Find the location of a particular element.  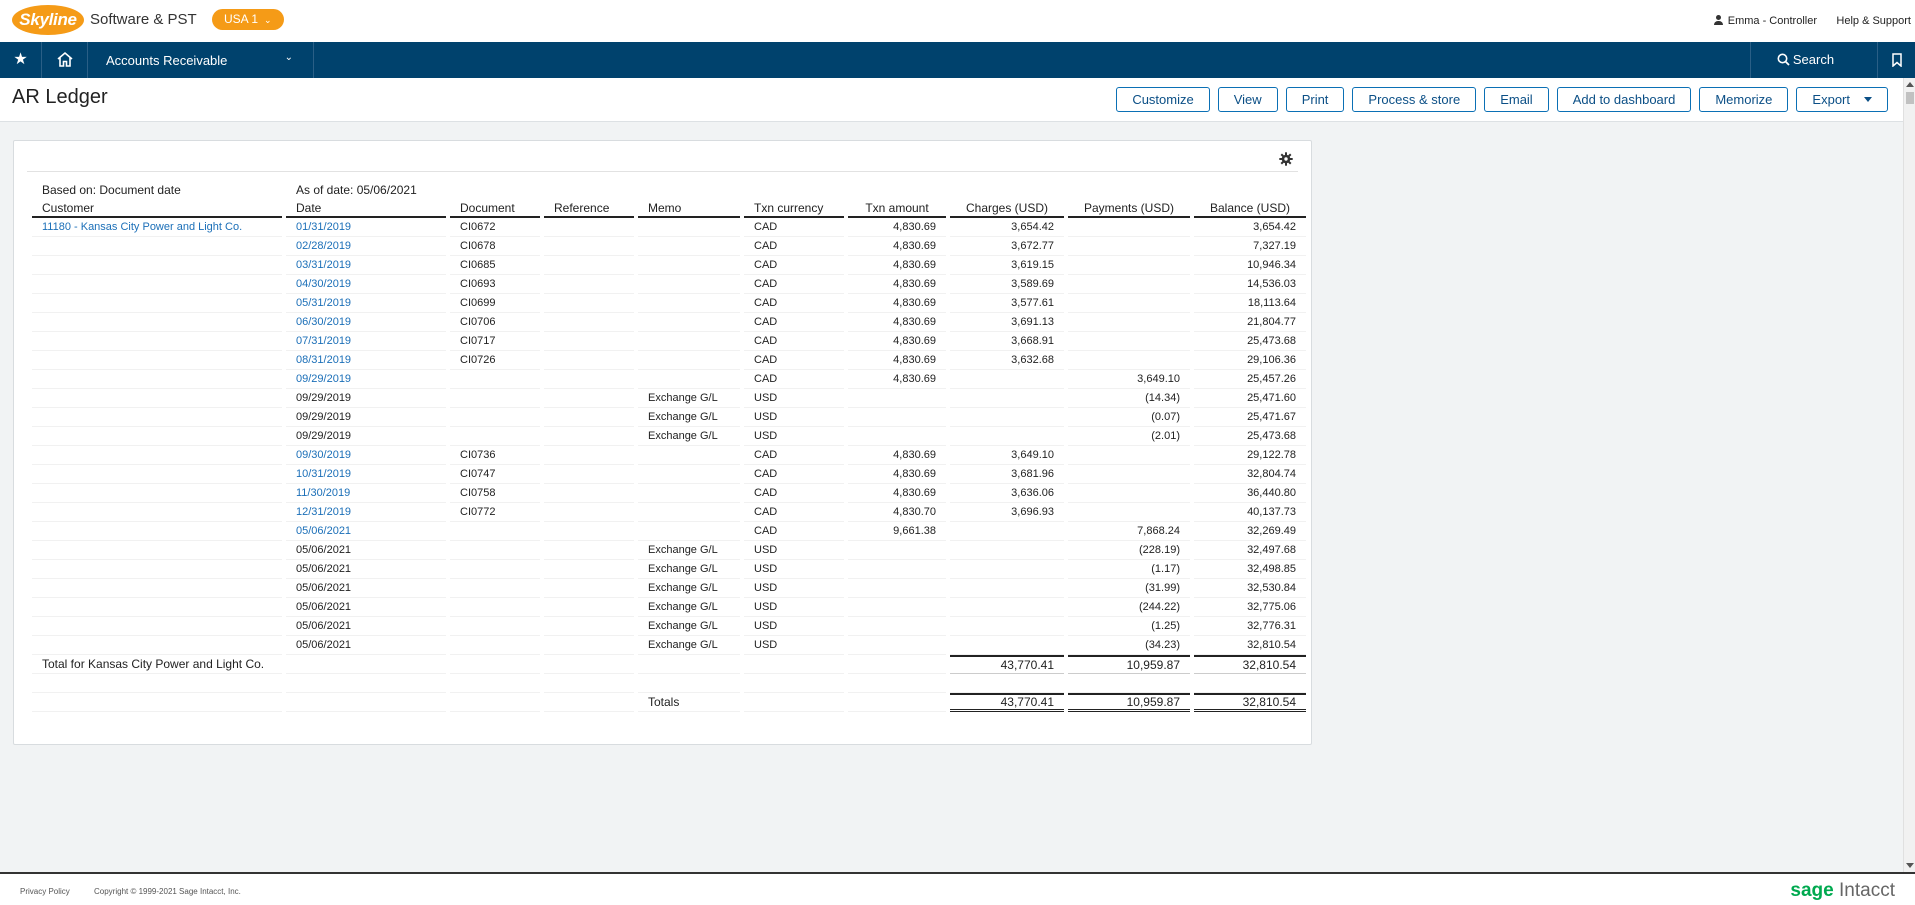

gear-icon is located at coordinates (1286, 159).